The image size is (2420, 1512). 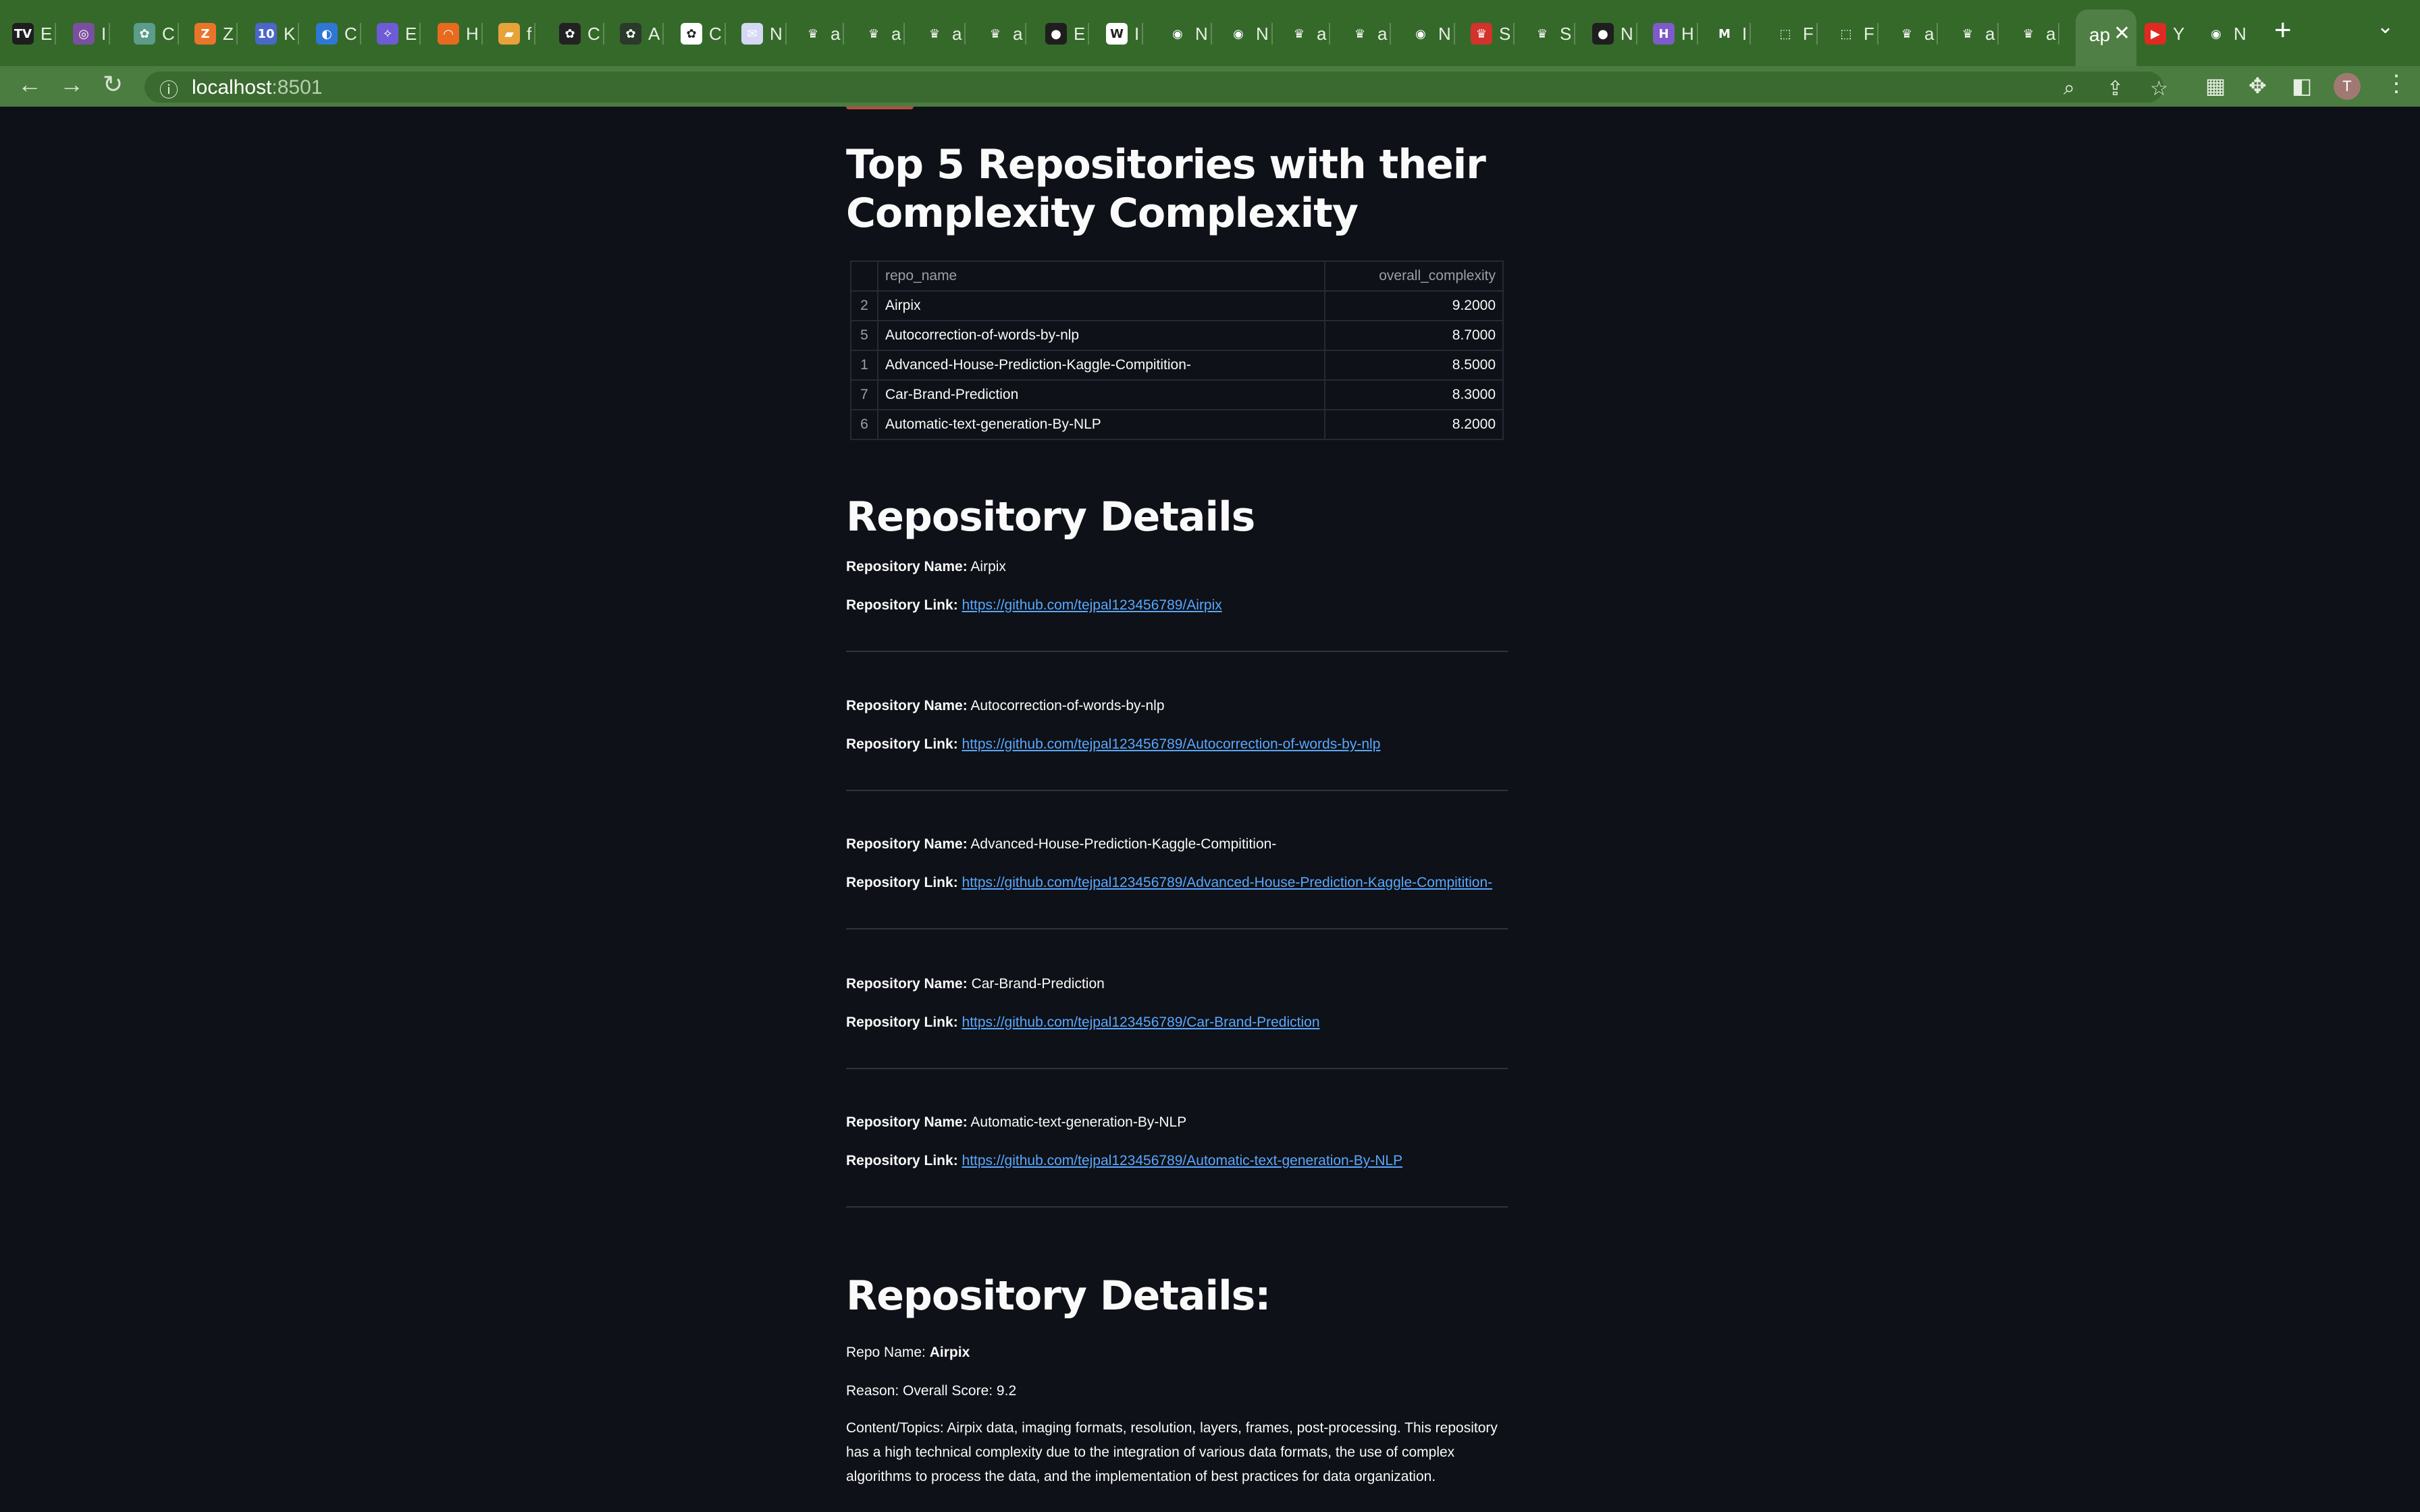 I want to click on tab-label: Z, so click(x=228, y=33).